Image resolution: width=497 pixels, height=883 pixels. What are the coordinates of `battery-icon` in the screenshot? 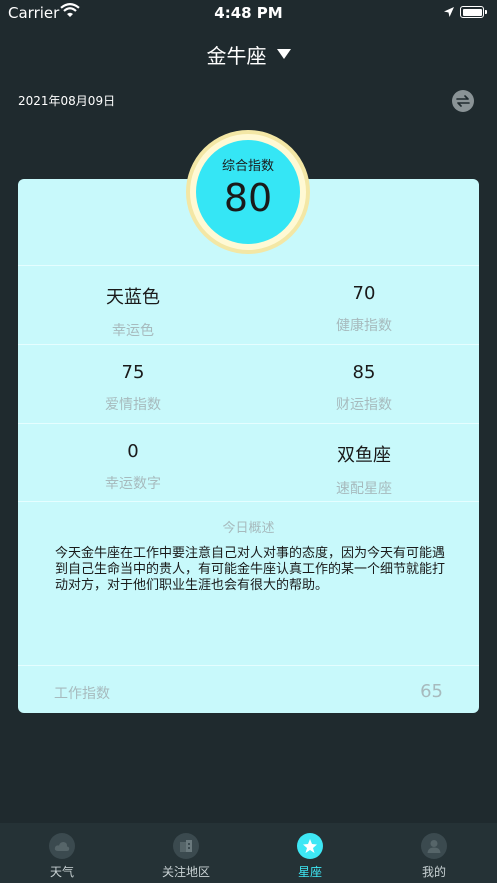 It's located at (473, 12).